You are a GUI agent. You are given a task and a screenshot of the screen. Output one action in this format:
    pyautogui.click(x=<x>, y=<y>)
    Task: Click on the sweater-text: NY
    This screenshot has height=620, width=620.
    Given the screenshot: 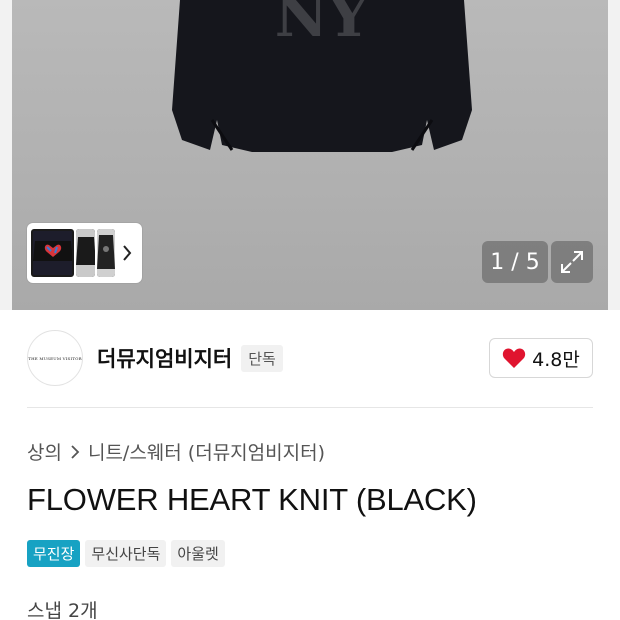 What is the action you would take?
    pyautogui.click(x=322, y=25)
    